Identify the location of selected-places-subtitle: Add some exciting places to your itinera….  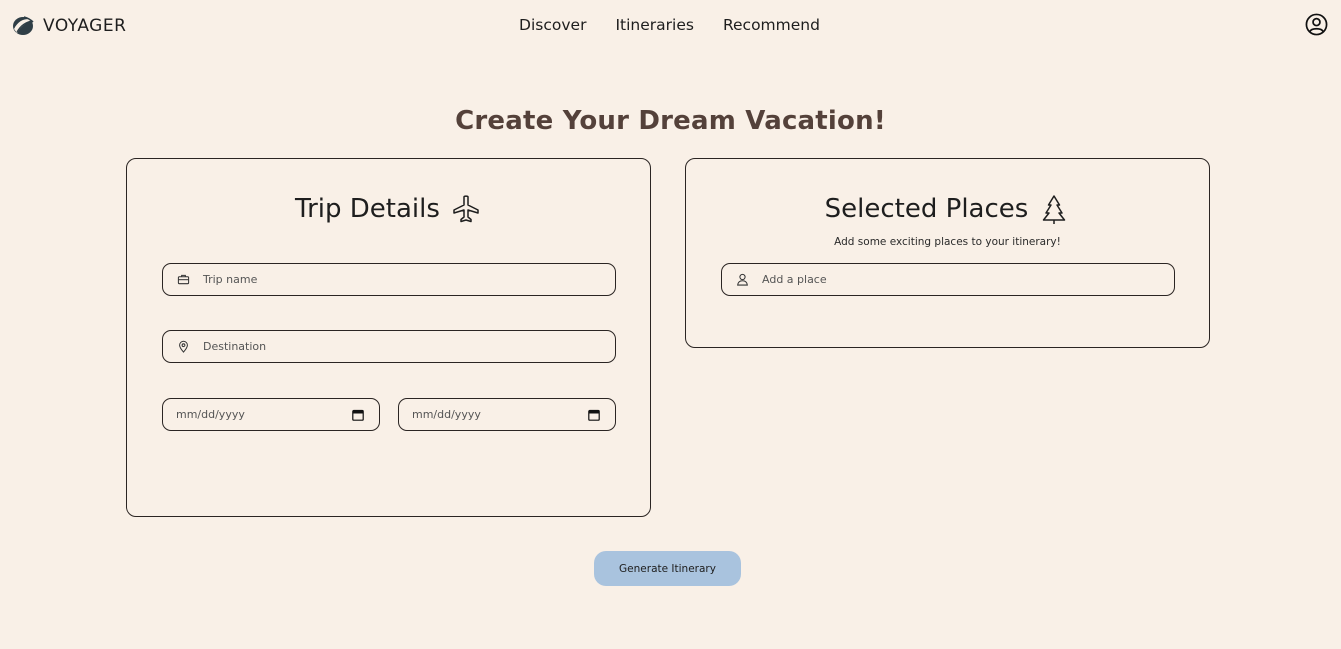
(947, 242).